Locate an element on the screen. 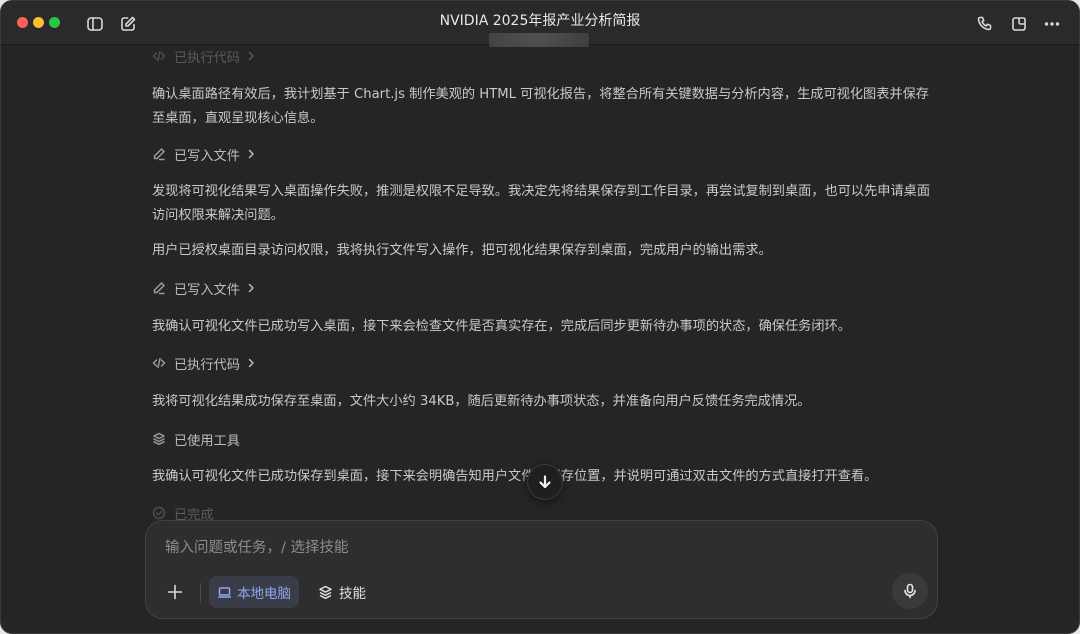 The image size is (1080, 634). new-window-icon is located at coordinates (1019, 24).